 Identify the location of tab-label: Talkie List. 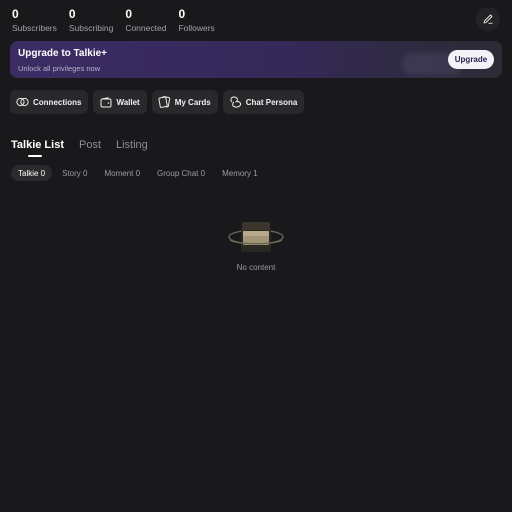
(37, 145).